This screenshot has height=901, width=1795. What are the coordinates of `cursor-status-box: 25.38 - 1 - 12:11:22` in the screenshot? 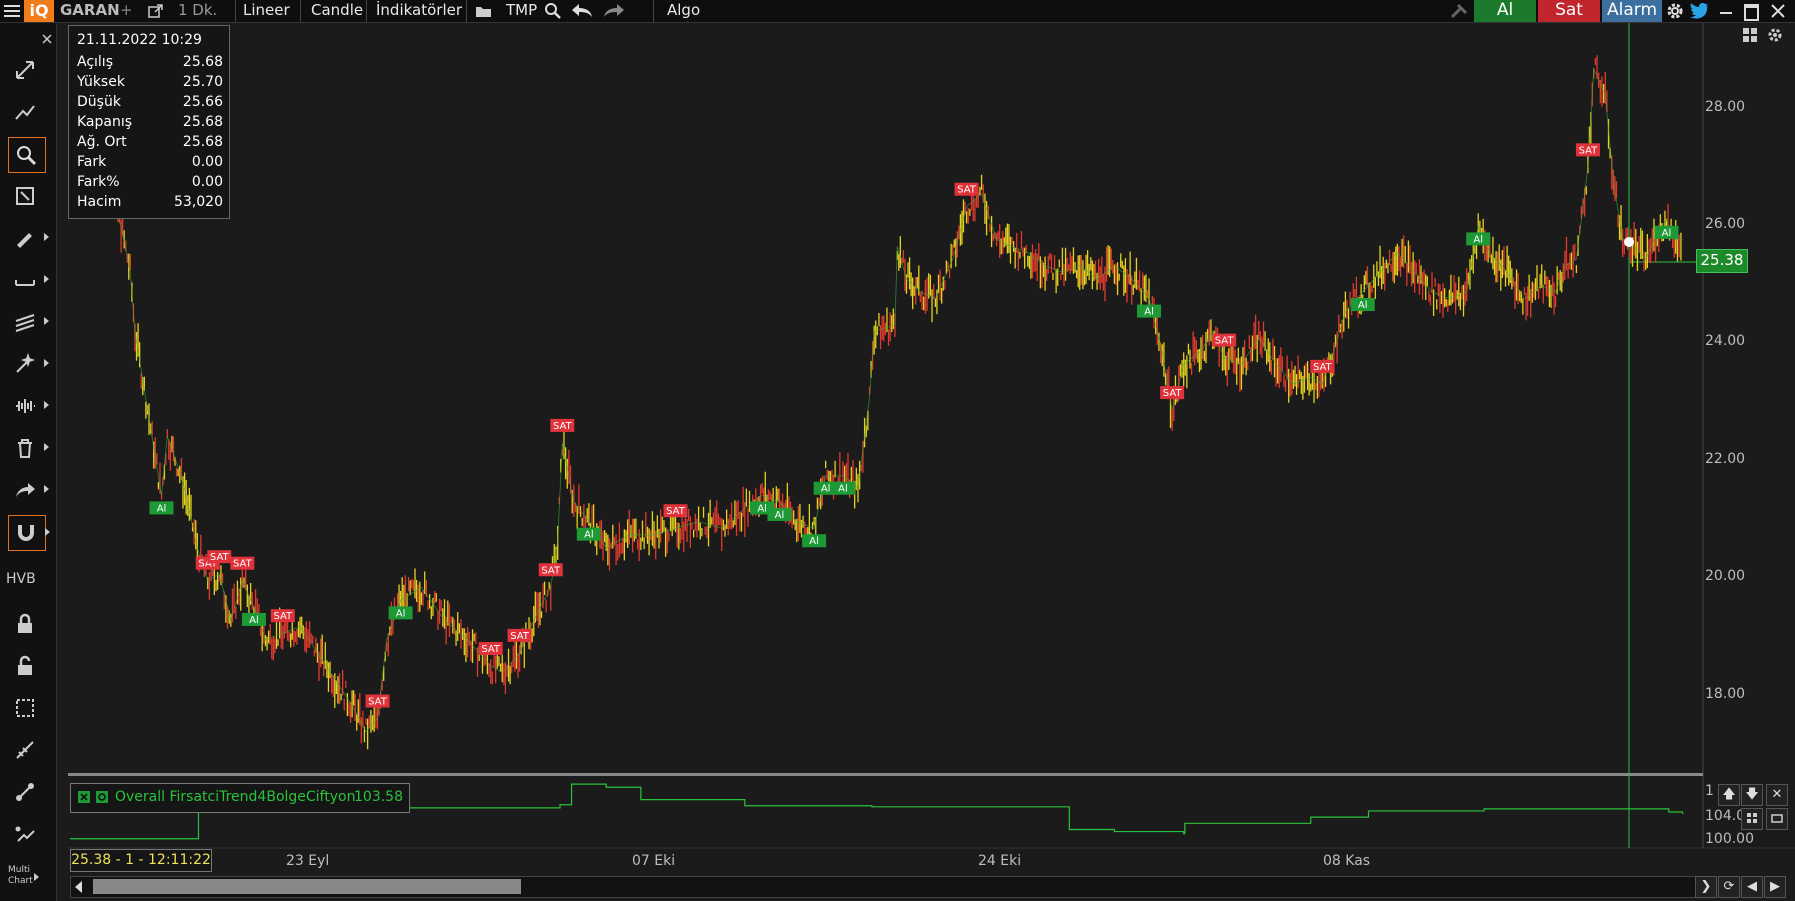 It's located at (141, 860).